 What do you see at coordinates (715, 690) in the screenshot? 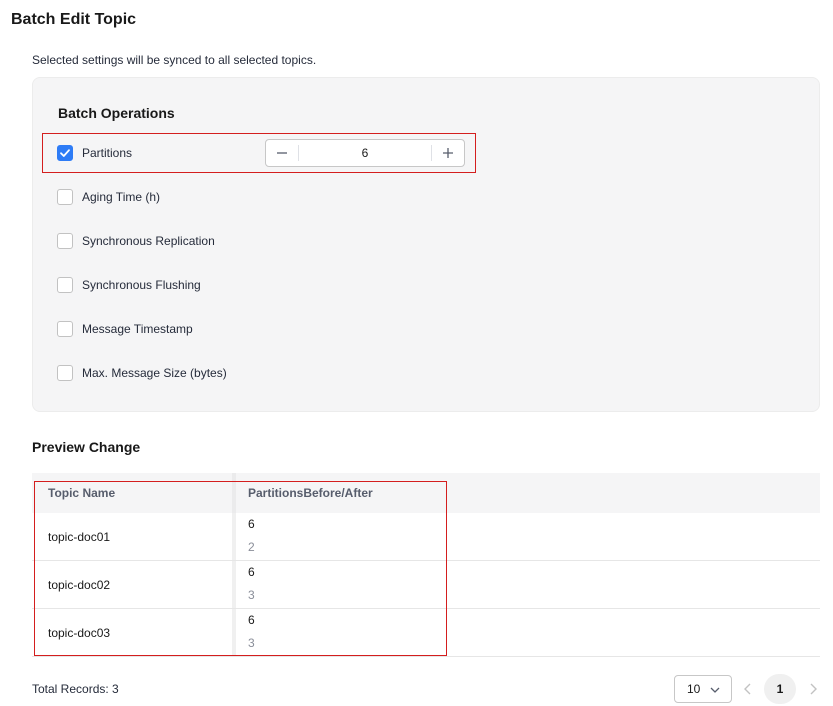
I see `chevron-down-icon` at bounding box center [715, 690].